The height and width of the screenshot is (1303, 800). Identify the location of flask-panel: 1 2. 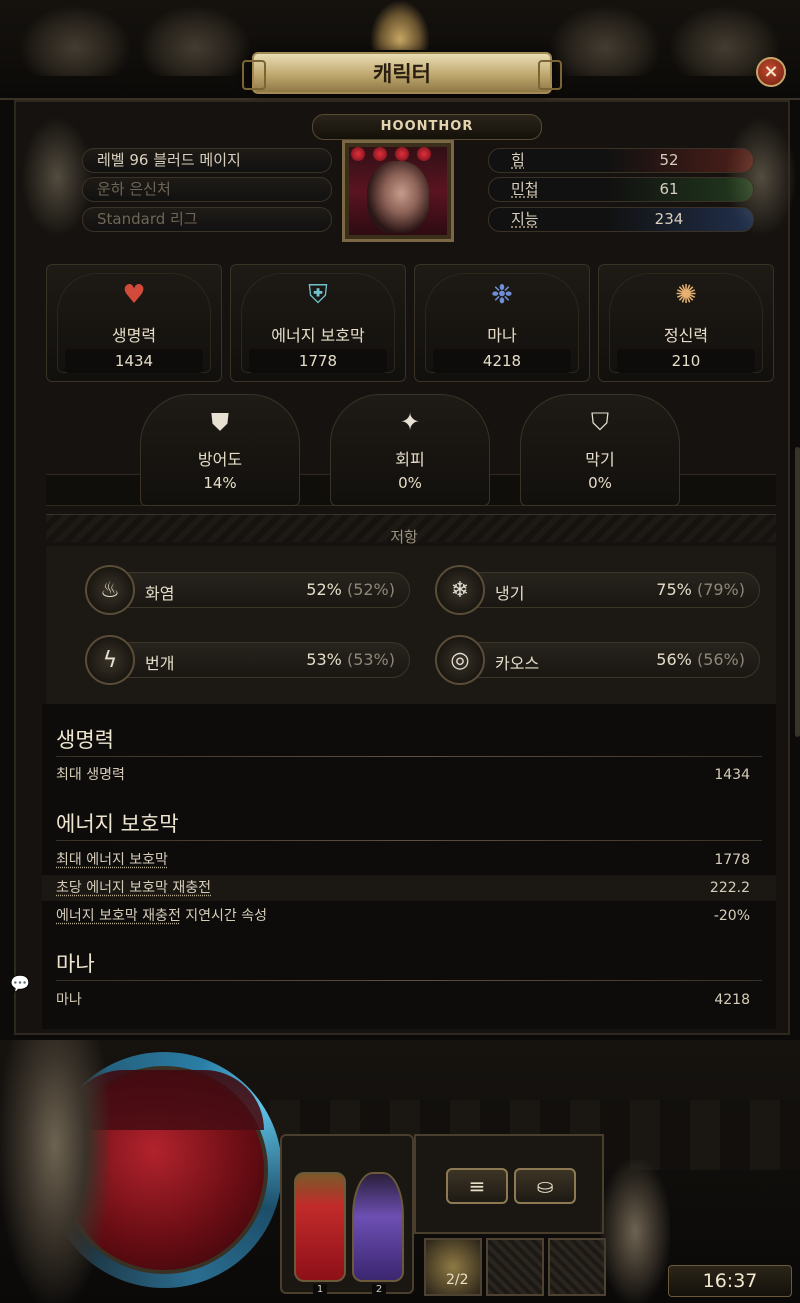
(347, 1215).